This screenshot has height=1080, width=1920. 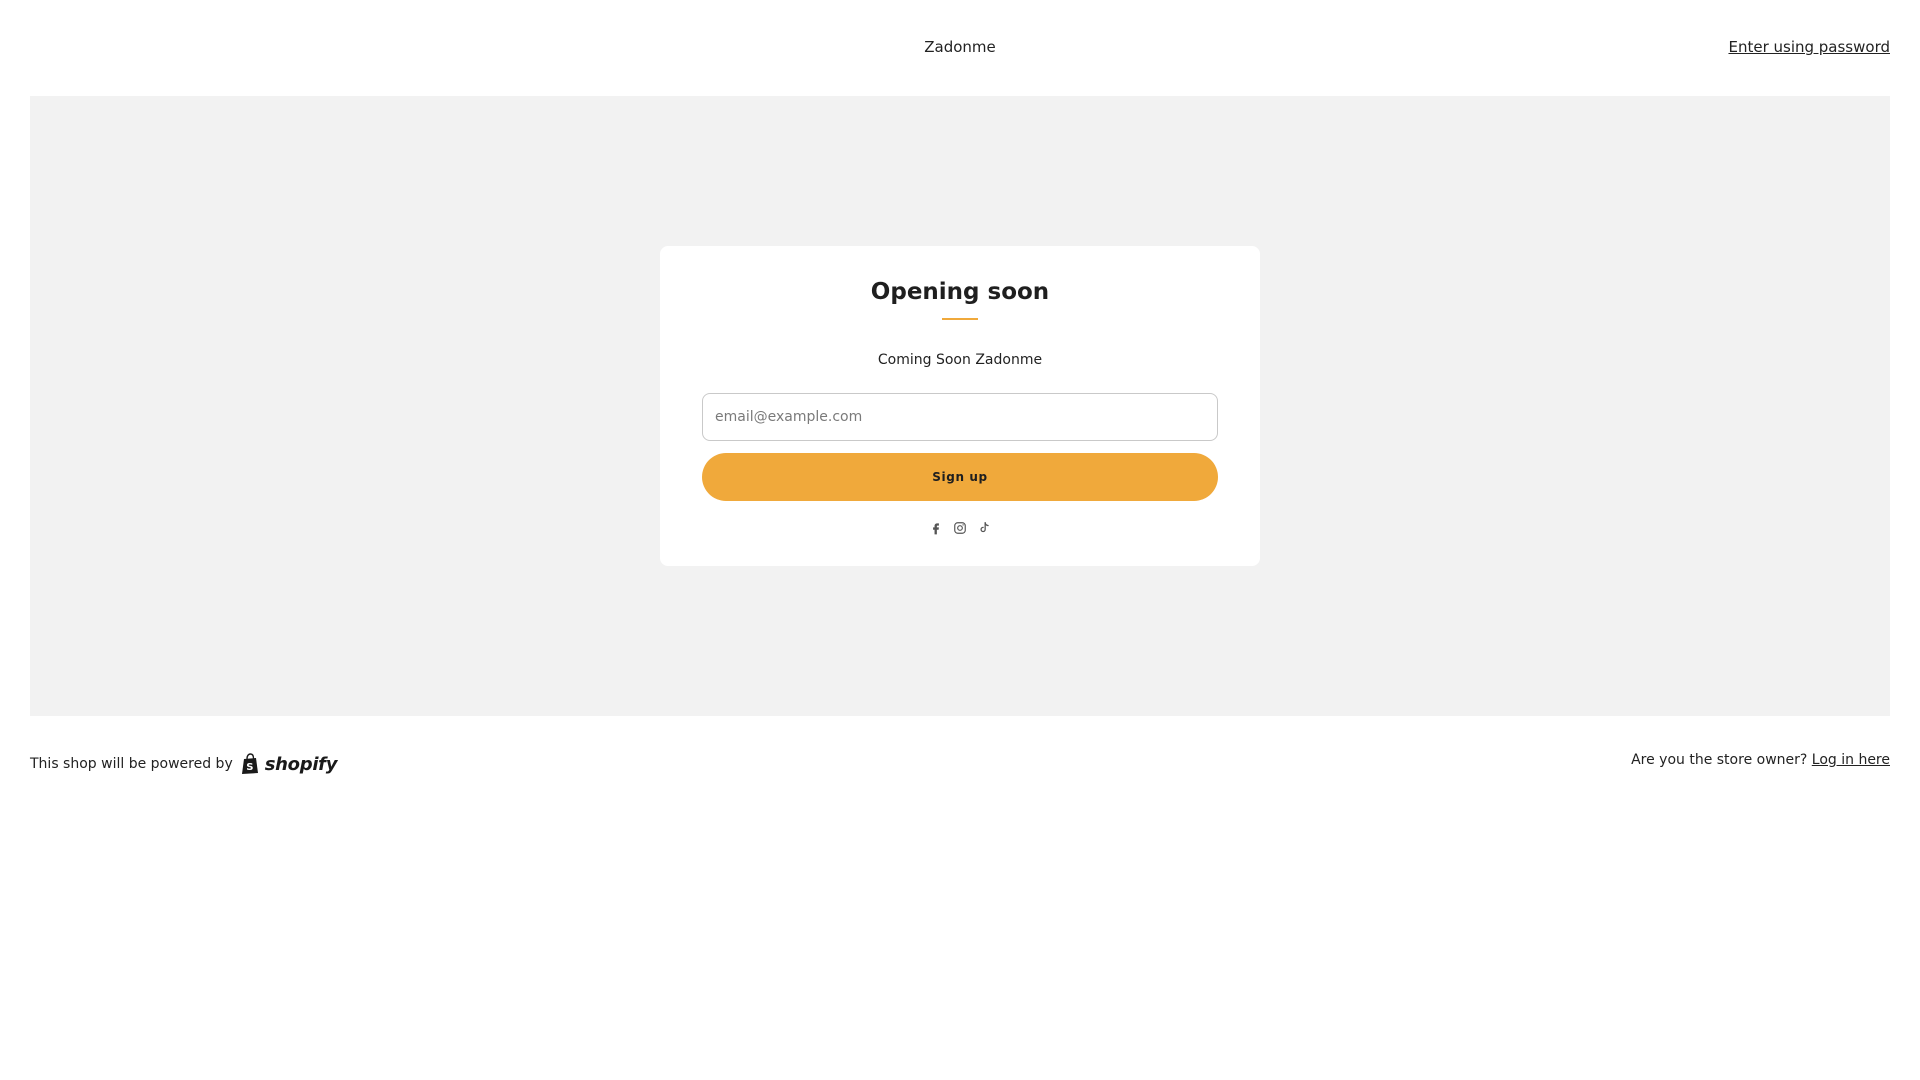 I want to click on email-field, so click(x=960, y=417).